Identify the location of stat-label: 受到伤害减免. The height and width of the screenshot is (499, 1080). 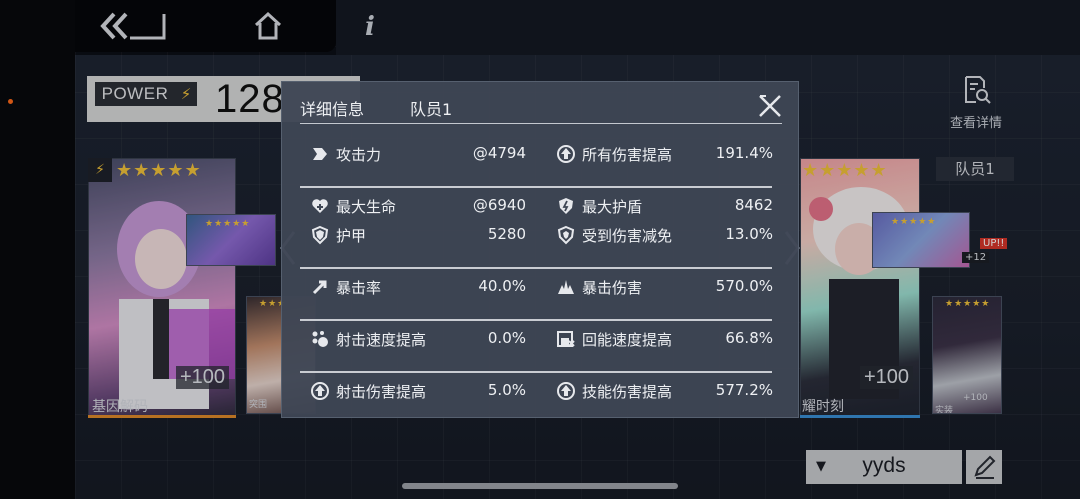
(627, 236).